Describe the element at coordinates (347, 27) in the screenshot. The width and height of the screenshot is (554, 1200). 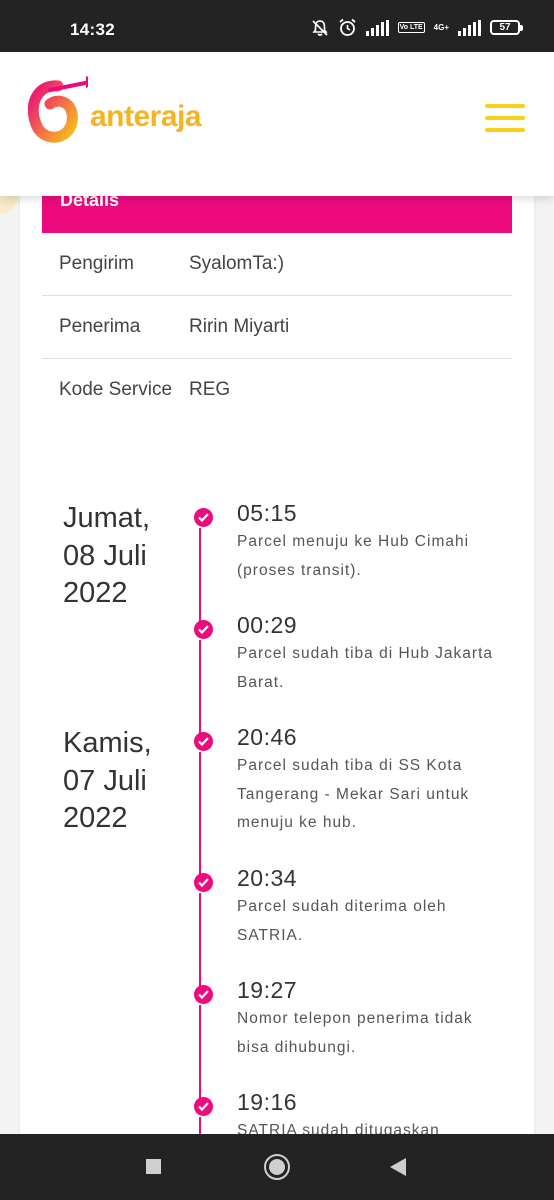
I see `alarm-icon` at that location.